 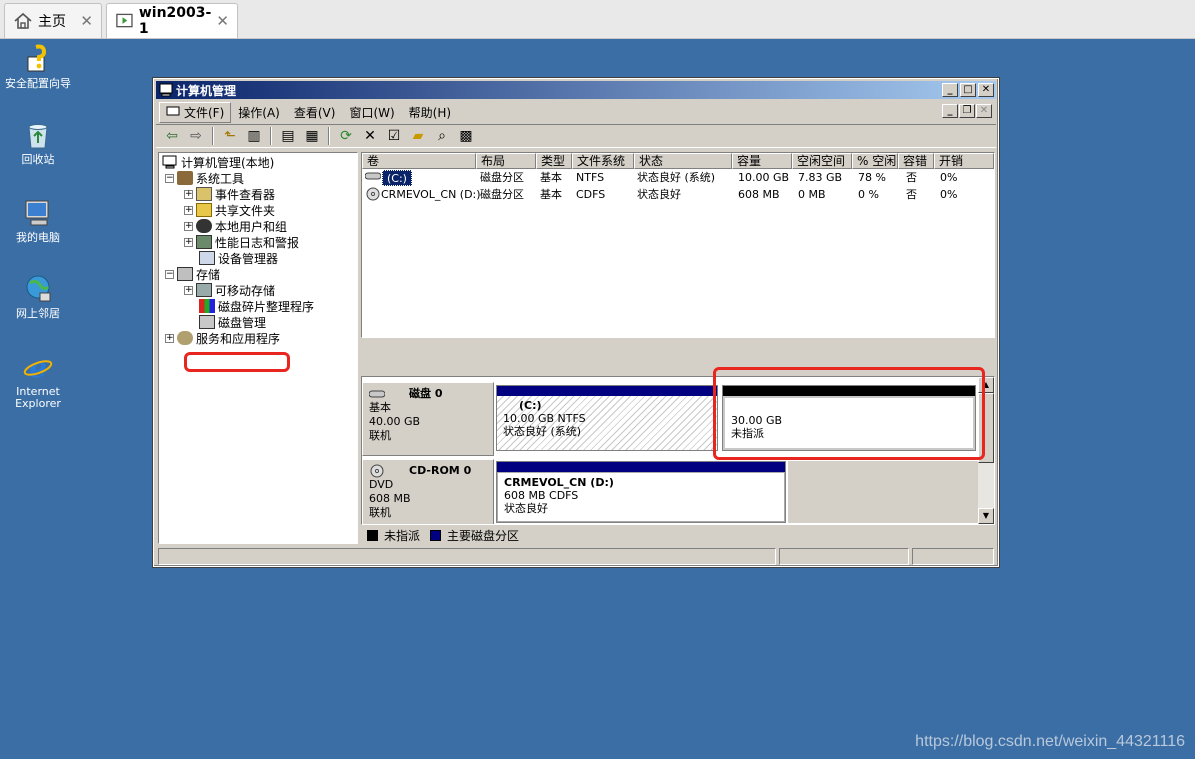 I want to click on disk-management-icon, so click(x=207, y=322).